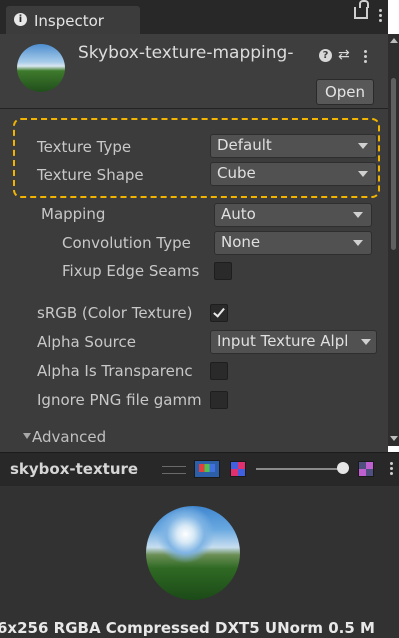 The width and height of the screenshot is (399, 638). What do you see at coordinates (20, 19) in the screenshot?
I see `info-icon: i` at bounding box center [20, 19].